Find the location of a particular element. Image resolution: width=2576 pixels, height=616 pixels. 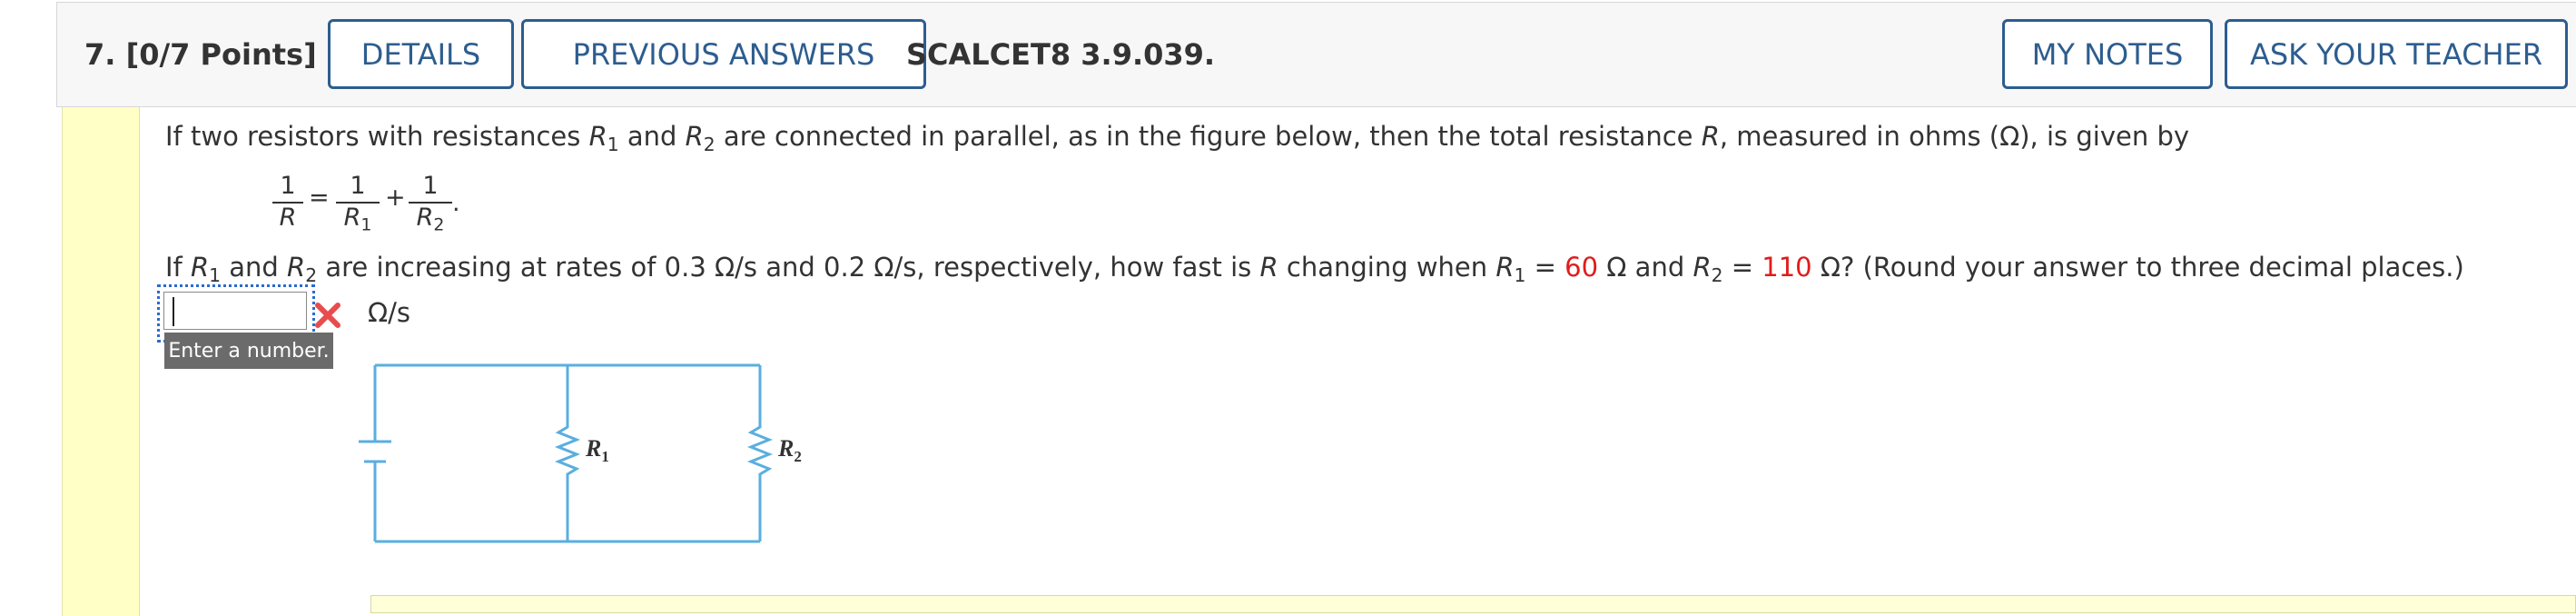

question-code: SCALCET8 3.9.039. is located at coordinates (1061, 54).